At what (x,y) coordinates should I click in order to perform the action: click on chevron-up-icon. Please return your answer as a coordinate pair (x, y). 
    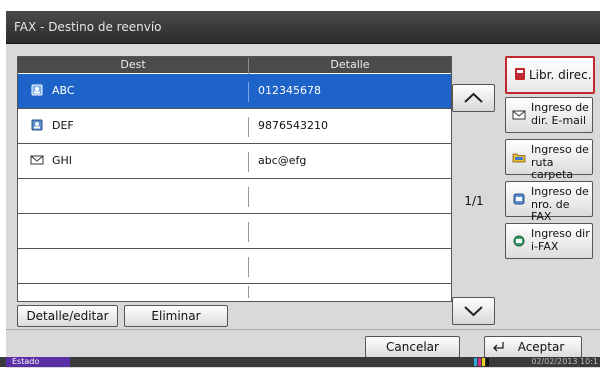
    Looking at the image, I should click on (473, 97).